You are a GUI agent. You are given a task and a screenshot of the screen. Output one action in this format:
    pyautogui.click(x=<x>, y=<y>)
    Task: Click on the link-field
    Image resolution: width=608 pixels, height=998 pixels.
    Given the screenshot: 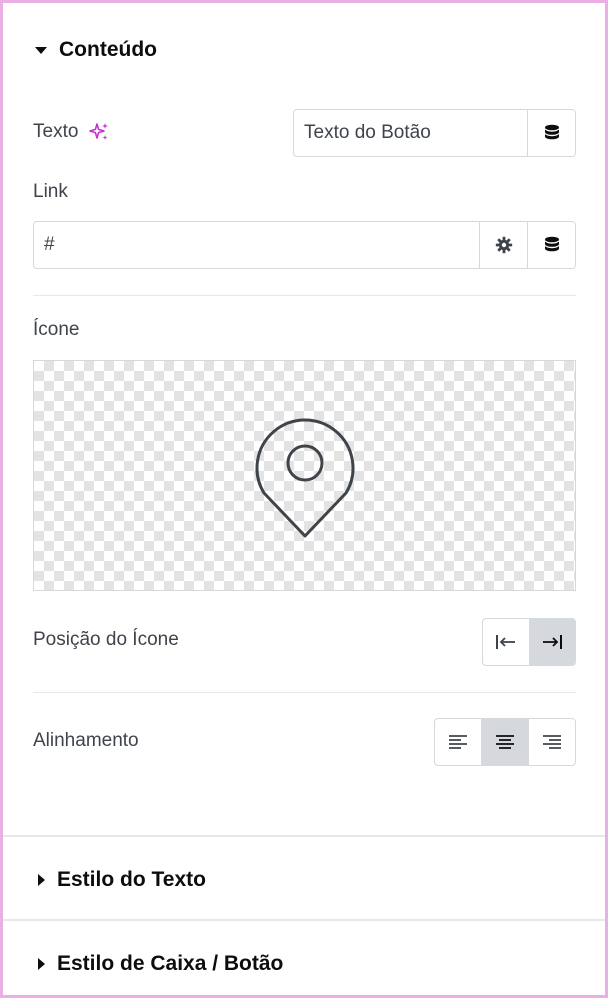 What is the action you would take?
    pyautogui.click(x=304, y=245)
    